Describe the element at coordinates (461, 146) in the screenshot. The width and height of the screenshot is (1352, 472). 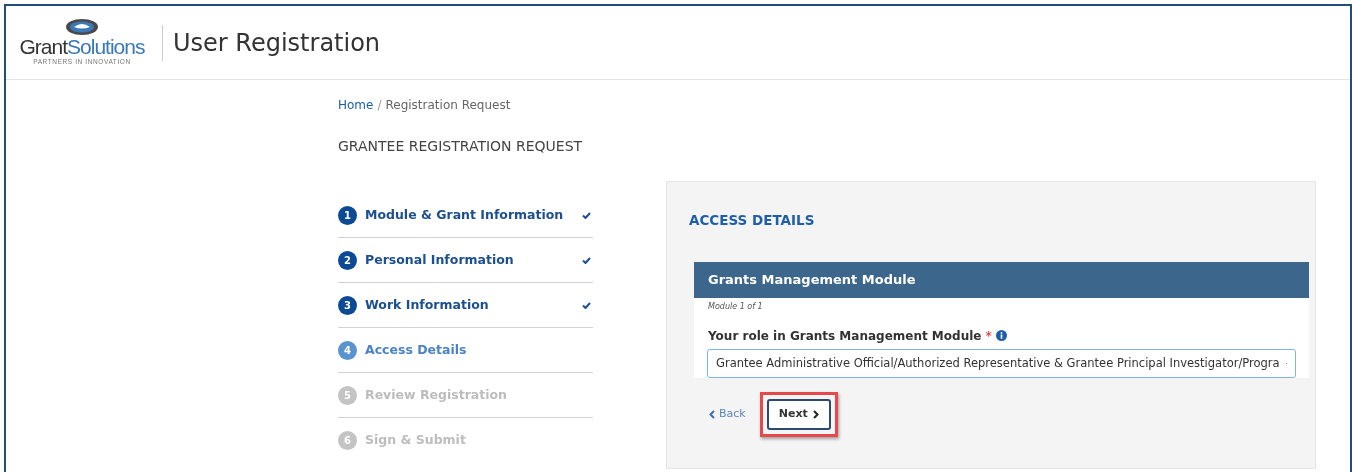
I see `section-title: GRANTEE REGISTRATION REQUEST` at that location.